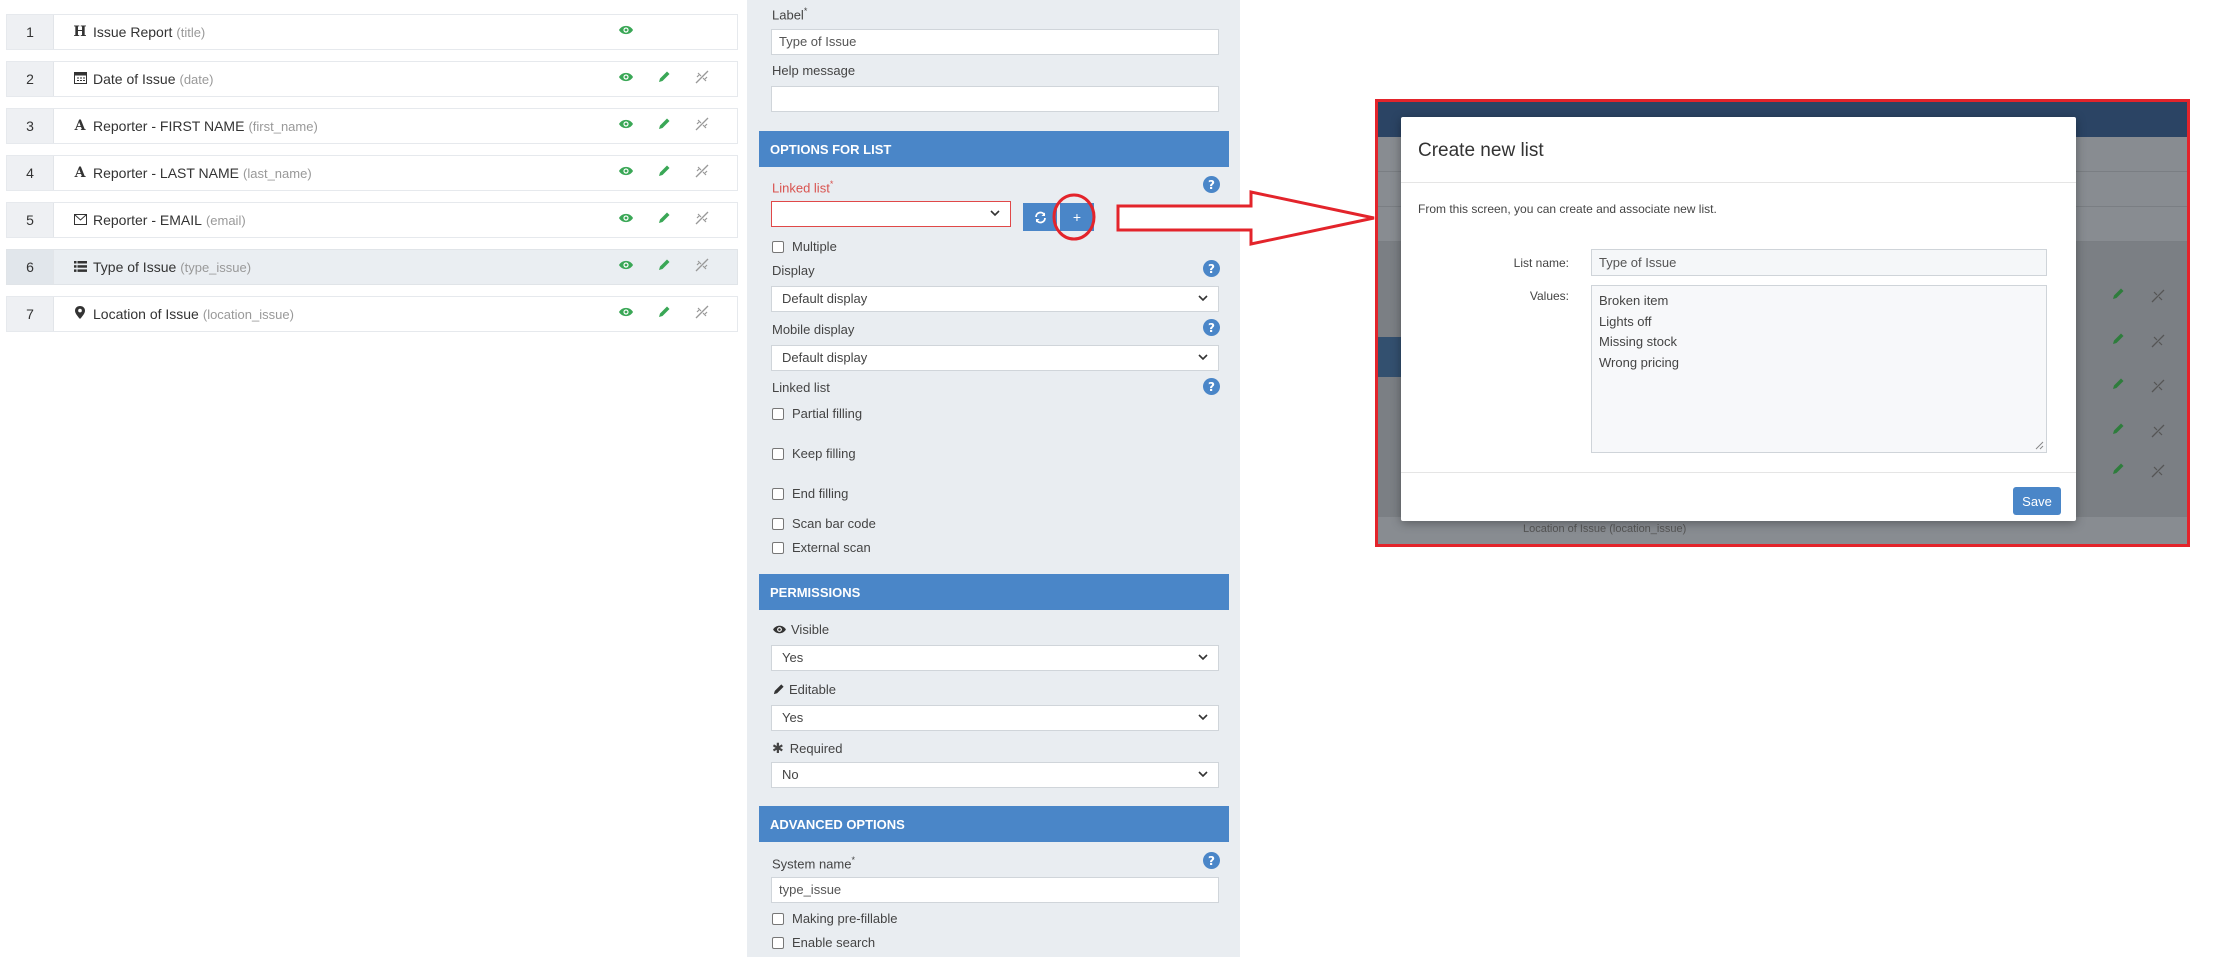 The height and width of the screenshot is (980, 2230). Describe the element at coordinates (793, 717) in the screenshot. I see `editable-value: Yes` at that location.